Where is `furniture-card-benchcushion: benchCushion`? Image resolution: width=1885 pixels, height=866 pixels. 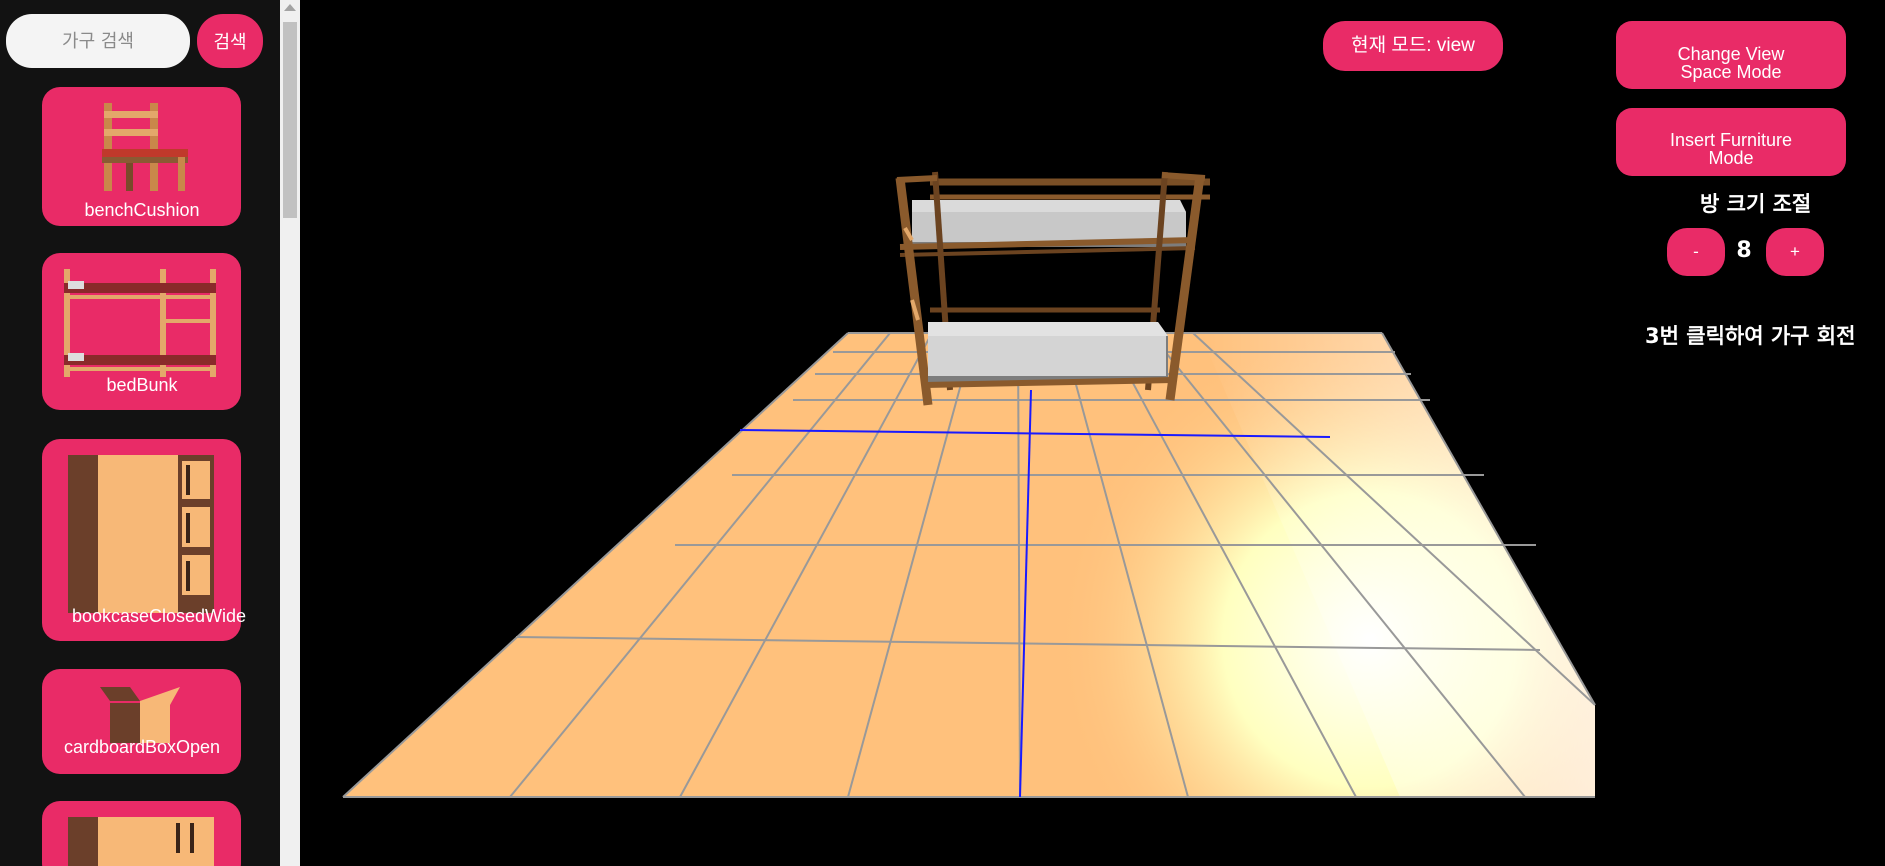 furniture-card-benchcushion: benchCushion is located at coordinates (141, 156).